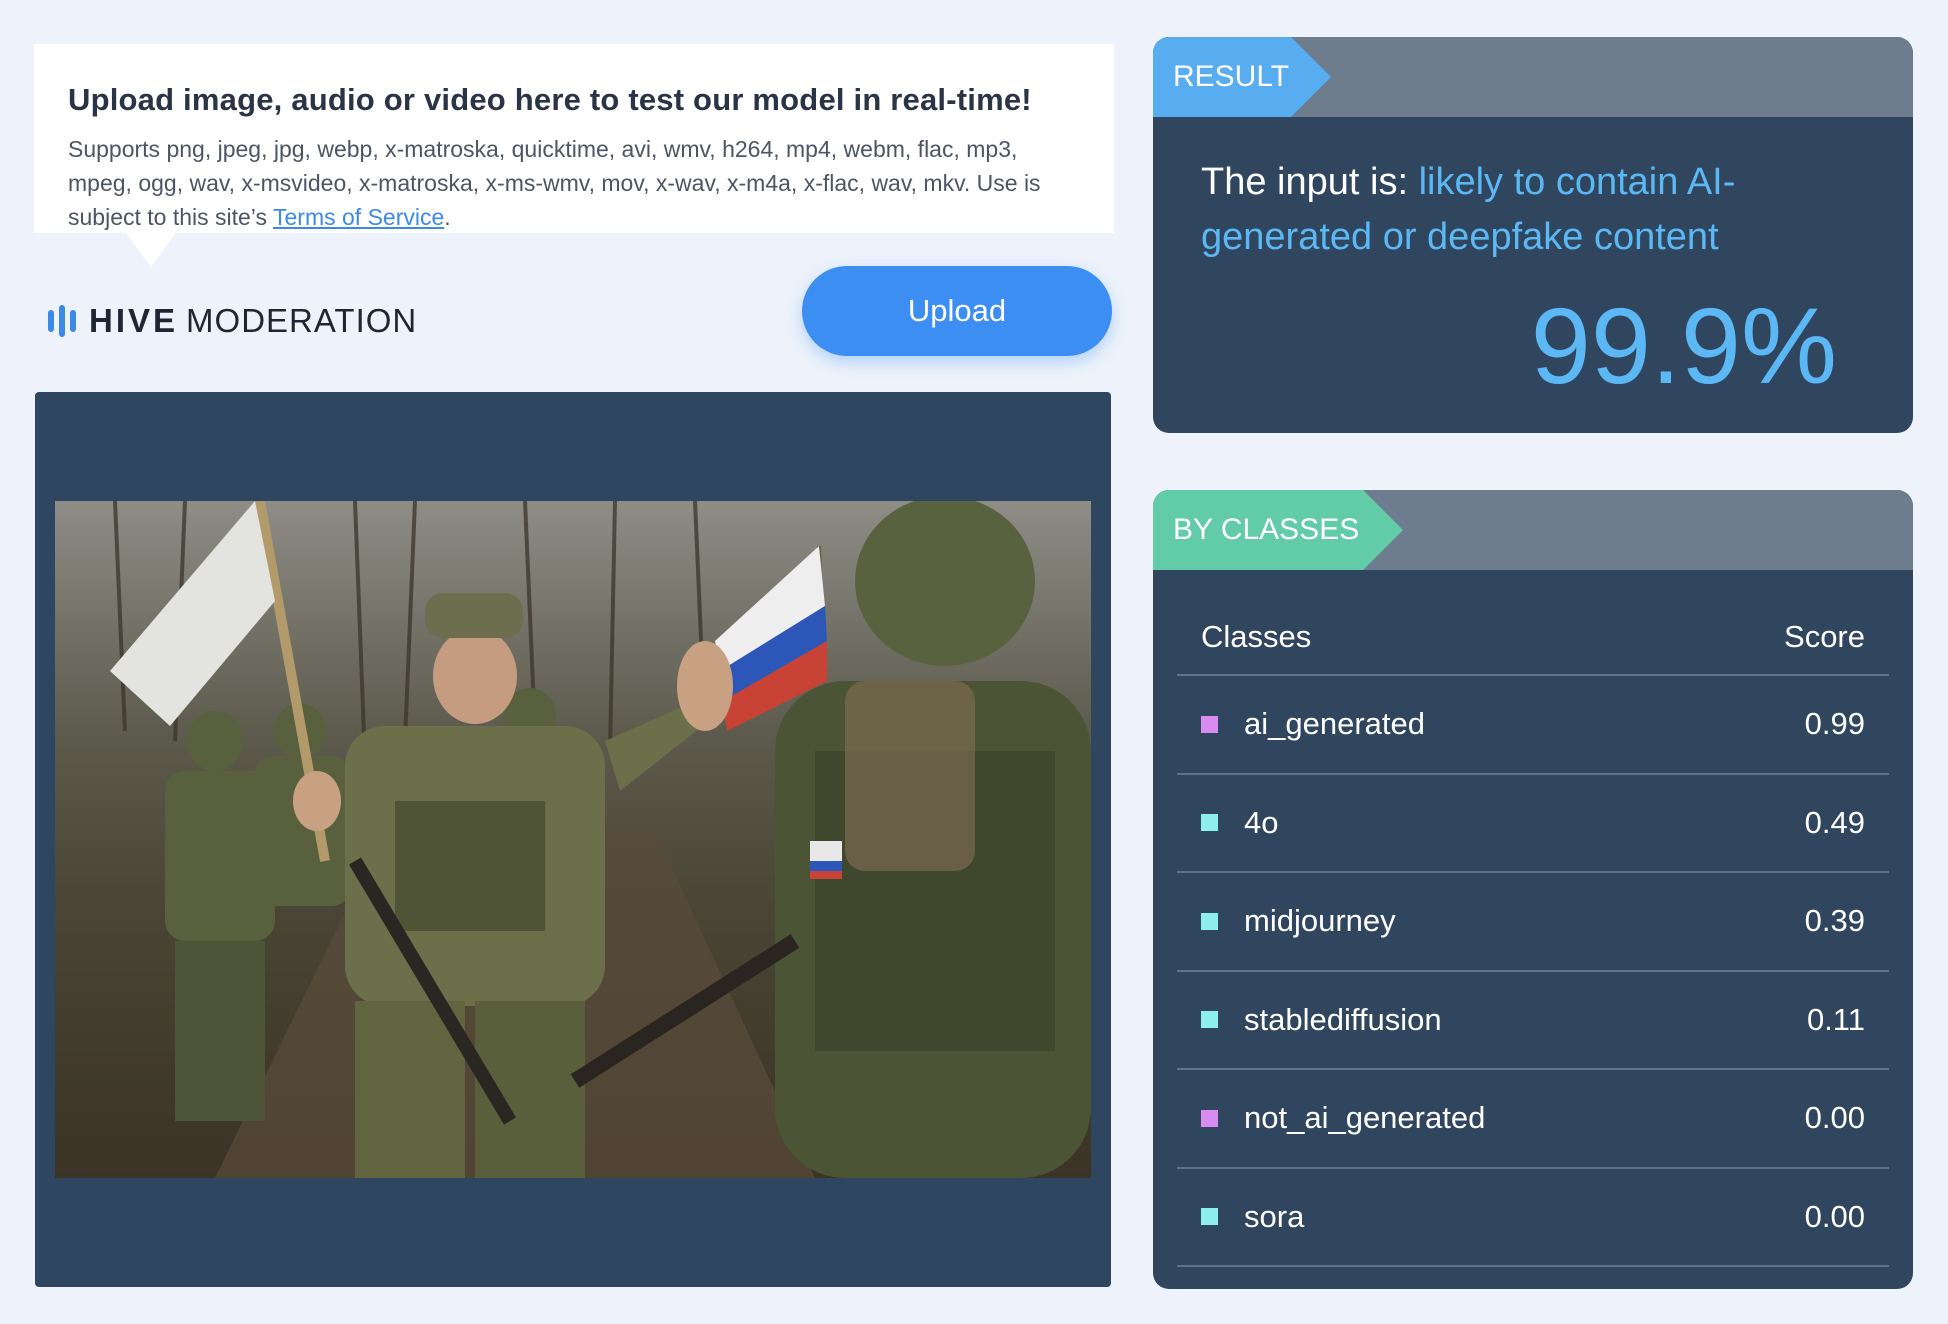 Image resolution: width=1948 pixels, height=1324 pixels. What do you see at coordinates (1274, 1216) in the screenshot?
I see `class-label: sora` at bounding box center [1274, 1216].